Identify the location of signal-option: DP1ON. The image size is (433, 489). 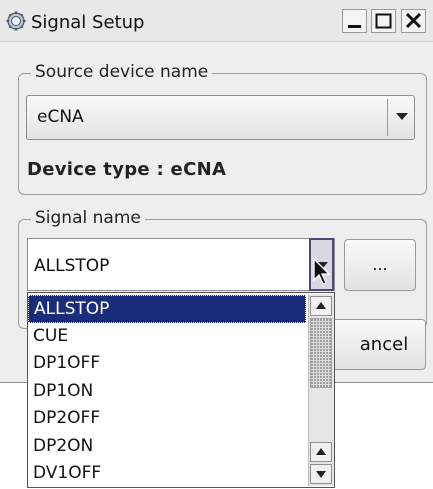
(167, 392).